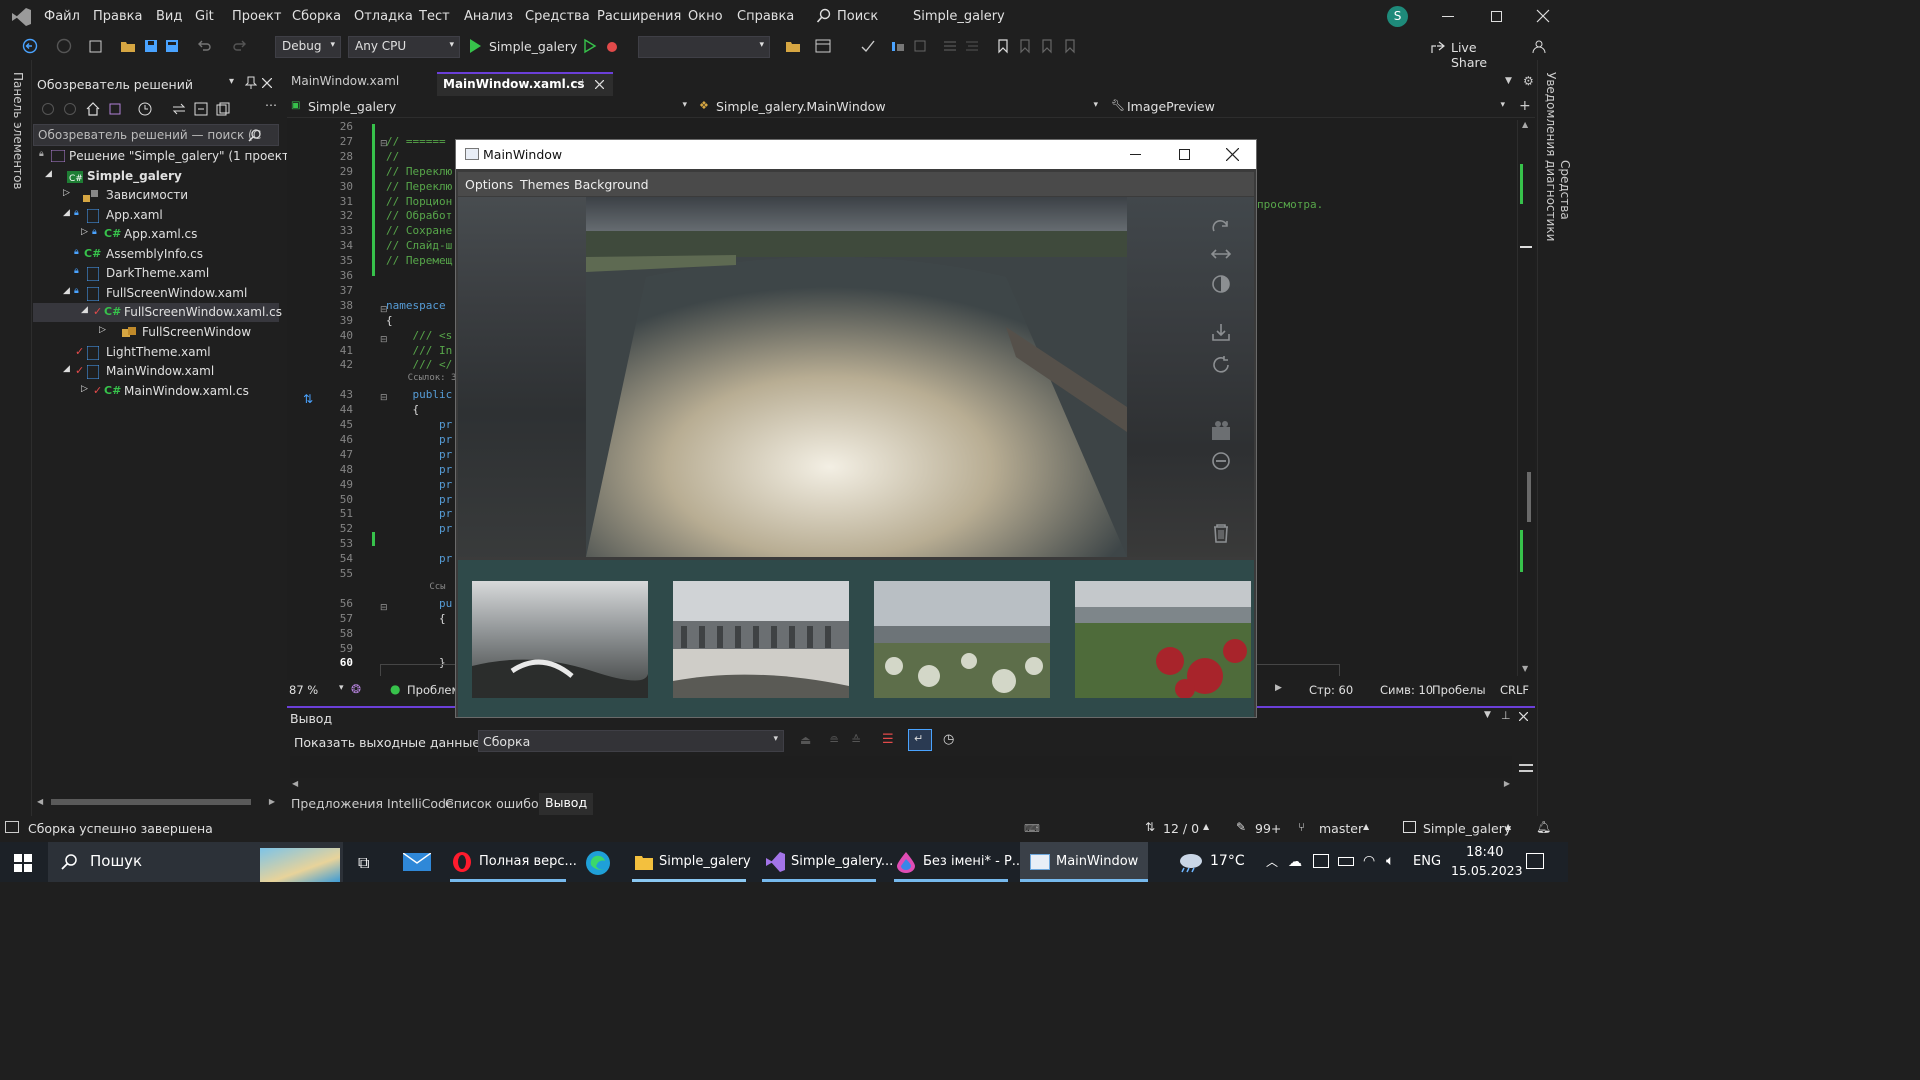  What do you see at coordinates (1331, 690) in the screenshot?
I see `line-indicator: Стр: 60` at bounding box center [1331, 690].